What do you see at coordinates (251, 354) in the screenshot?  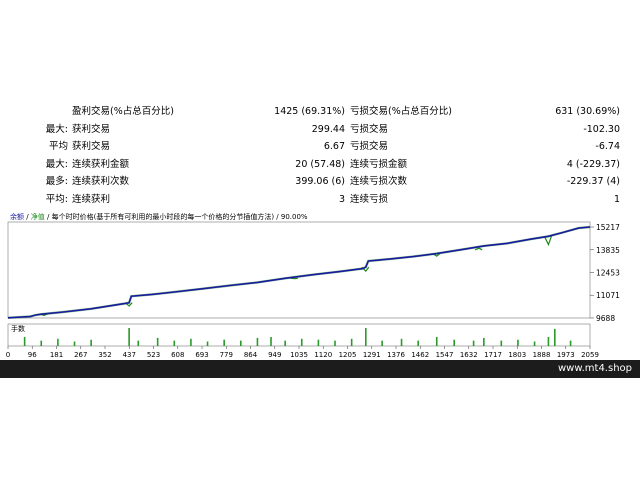 I see `x-tick-label: 864` at bounding box center [251, 354].